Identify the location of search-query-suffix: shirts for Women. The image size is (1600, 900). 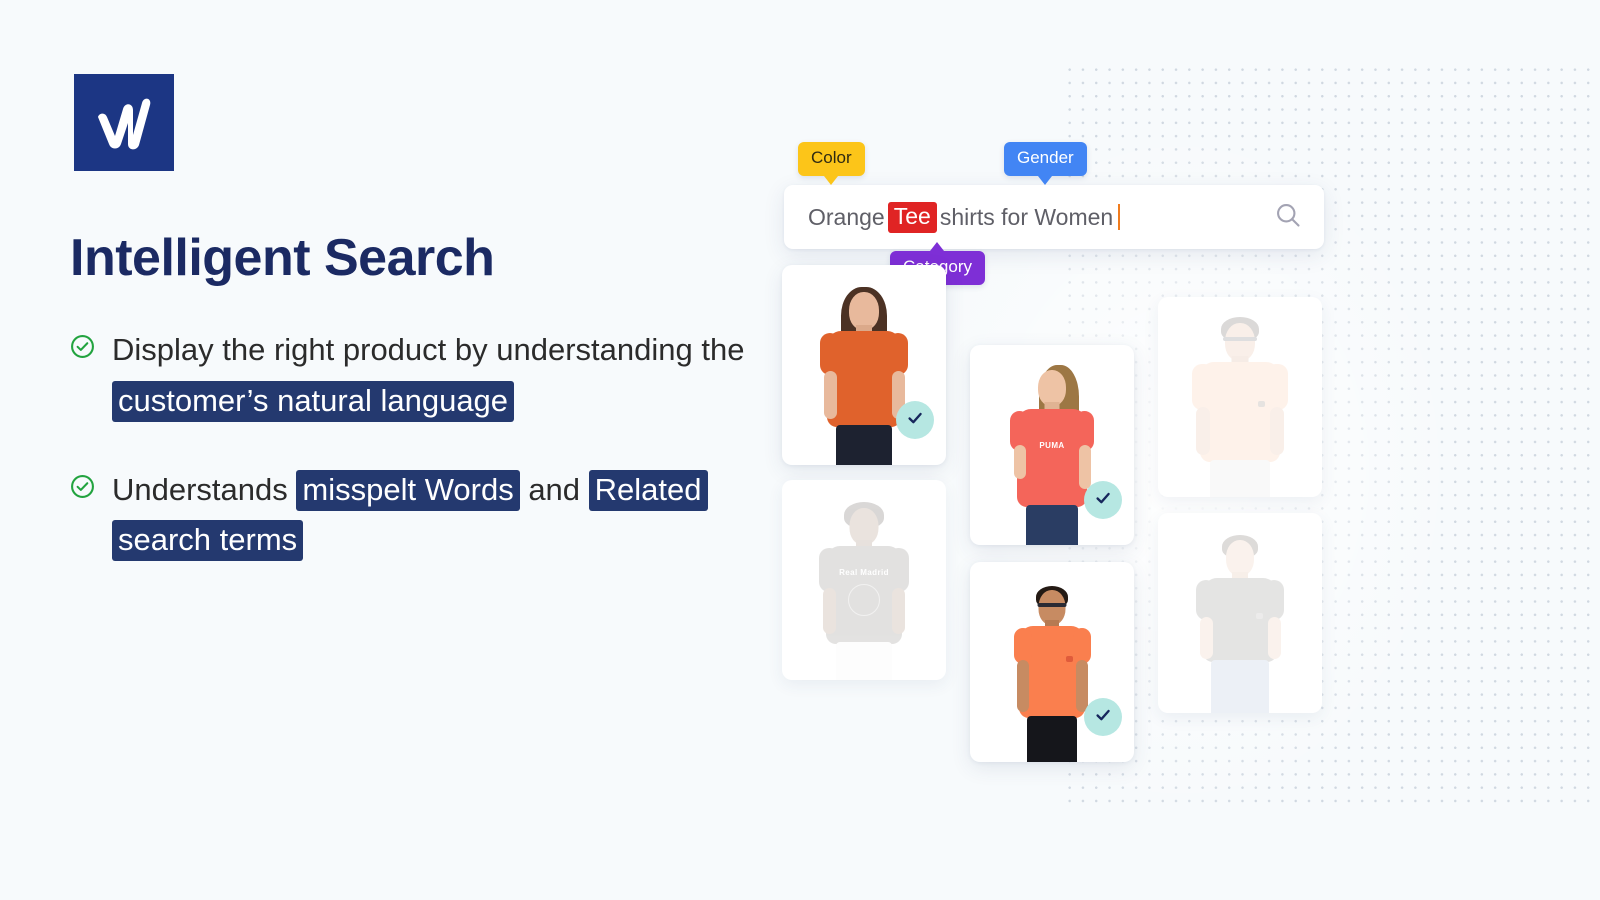
(1026, 216).